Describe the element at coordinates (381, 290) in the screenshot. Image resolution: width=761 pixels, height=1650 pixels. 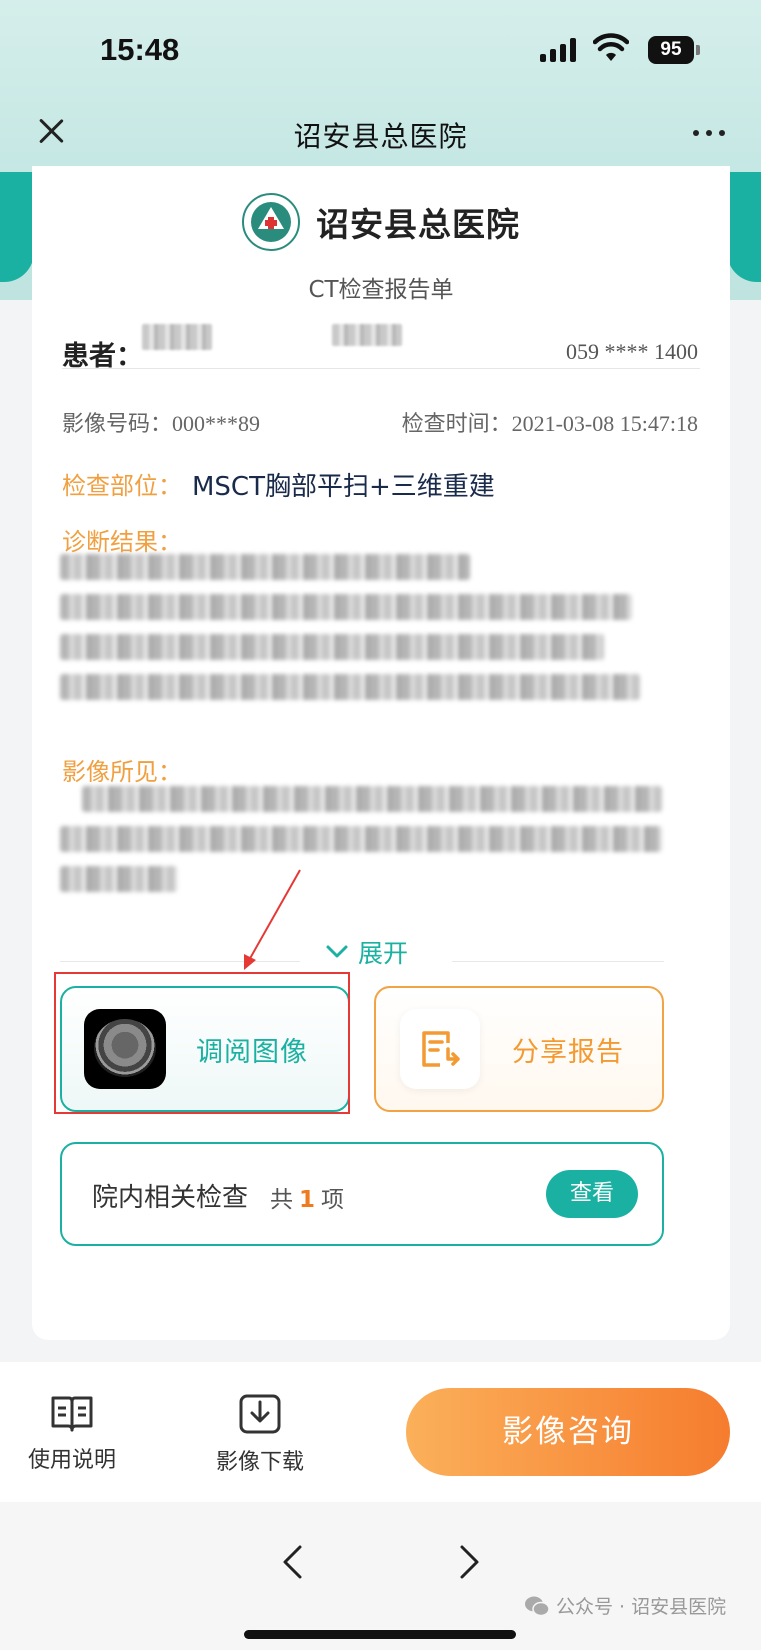
I see `report-type: CT检查报告单` at that location.